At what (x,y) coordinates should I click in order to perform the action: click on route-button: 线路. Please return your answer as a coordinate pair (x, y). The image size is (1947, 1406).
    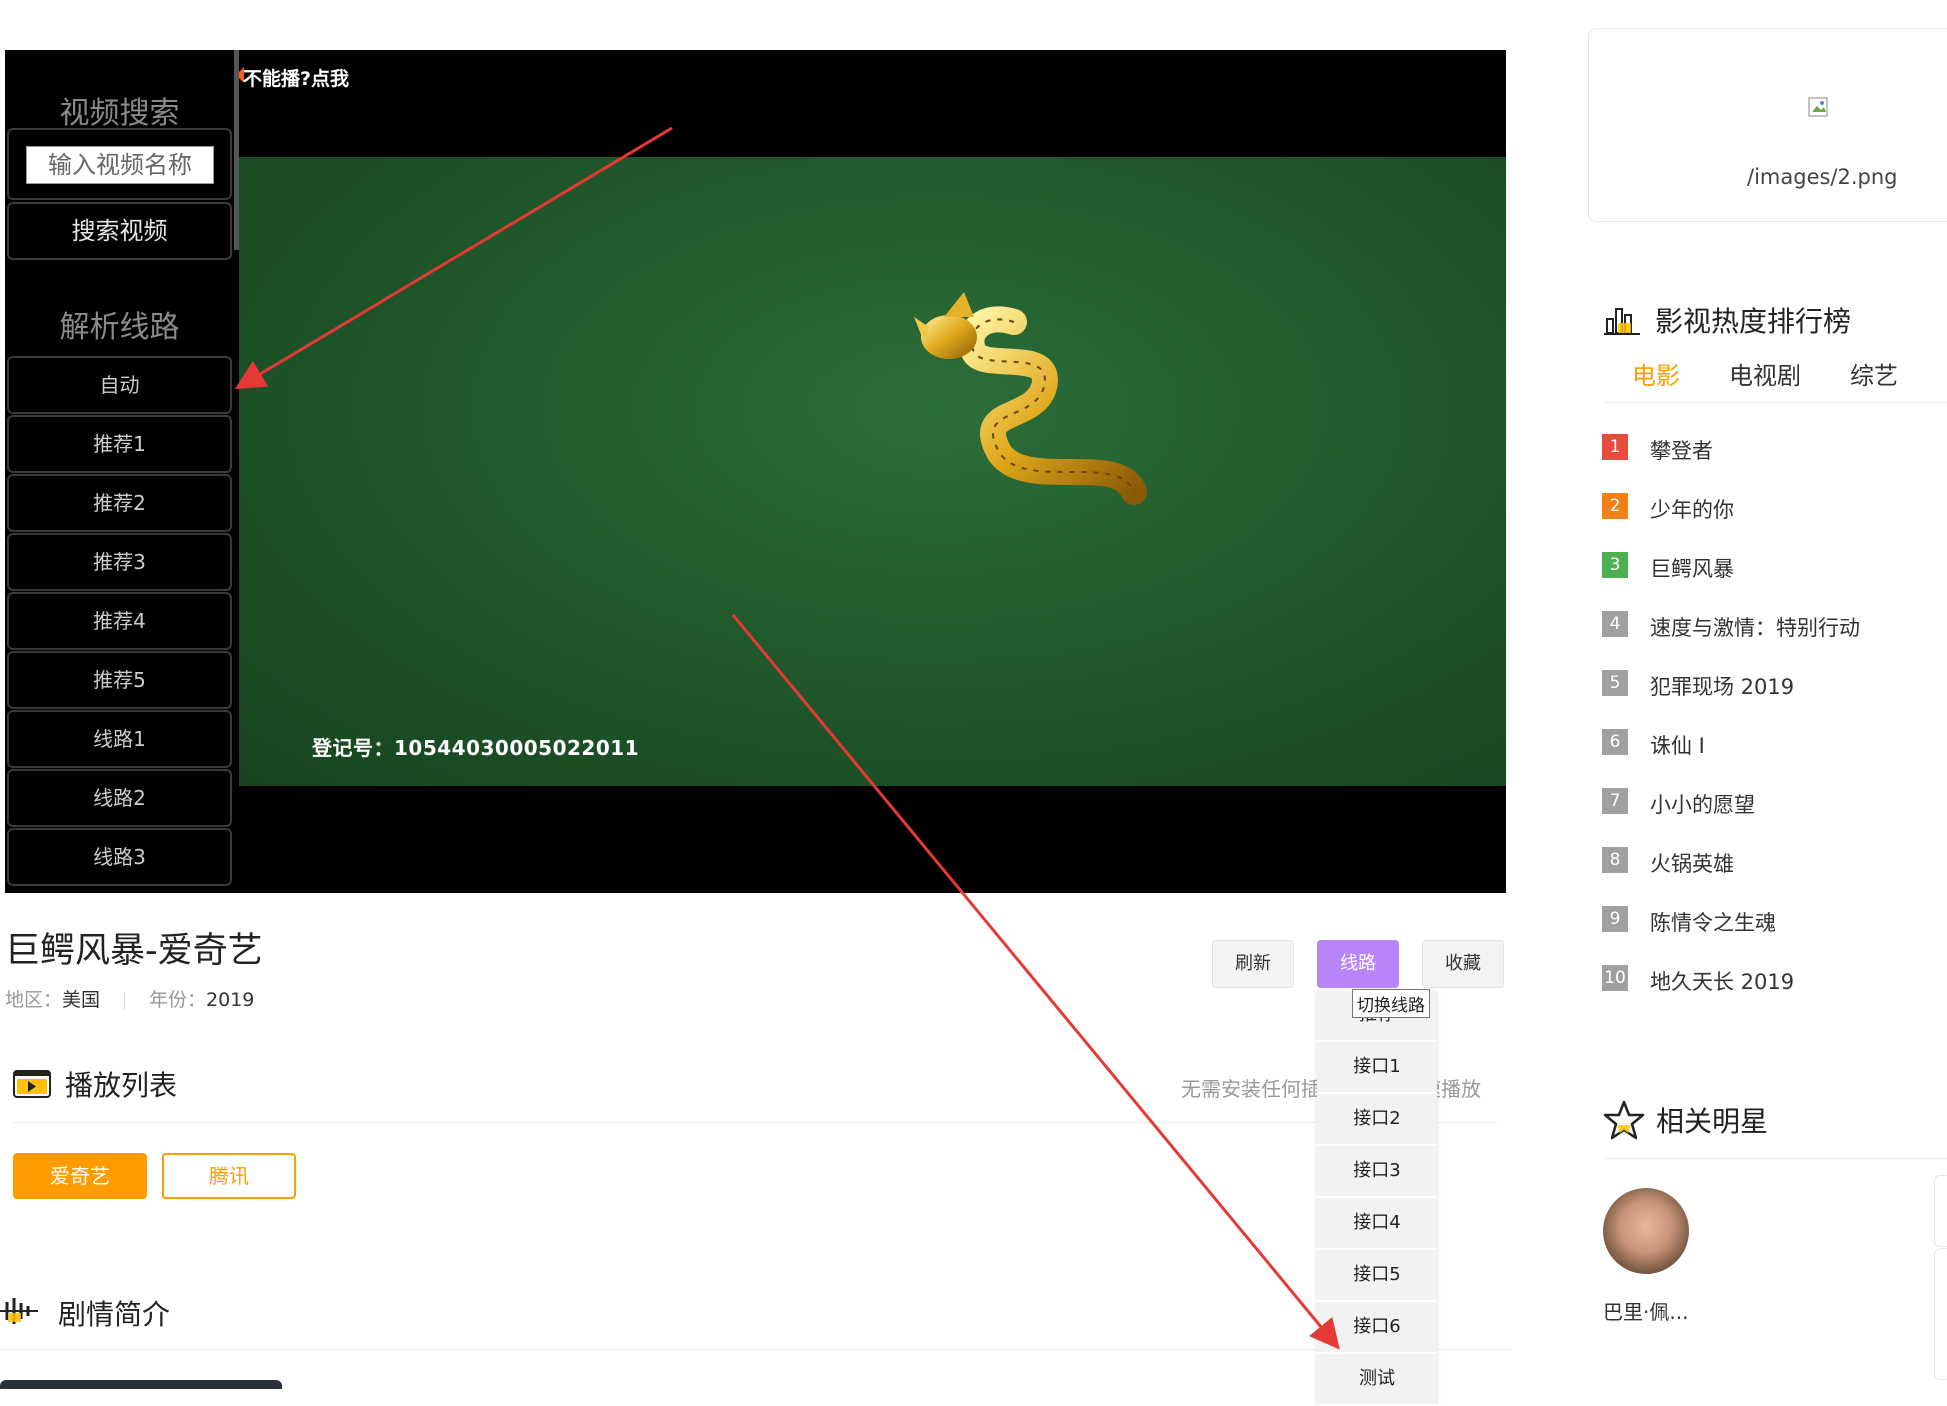
    Looking at the image, I should click on (1358, 964).